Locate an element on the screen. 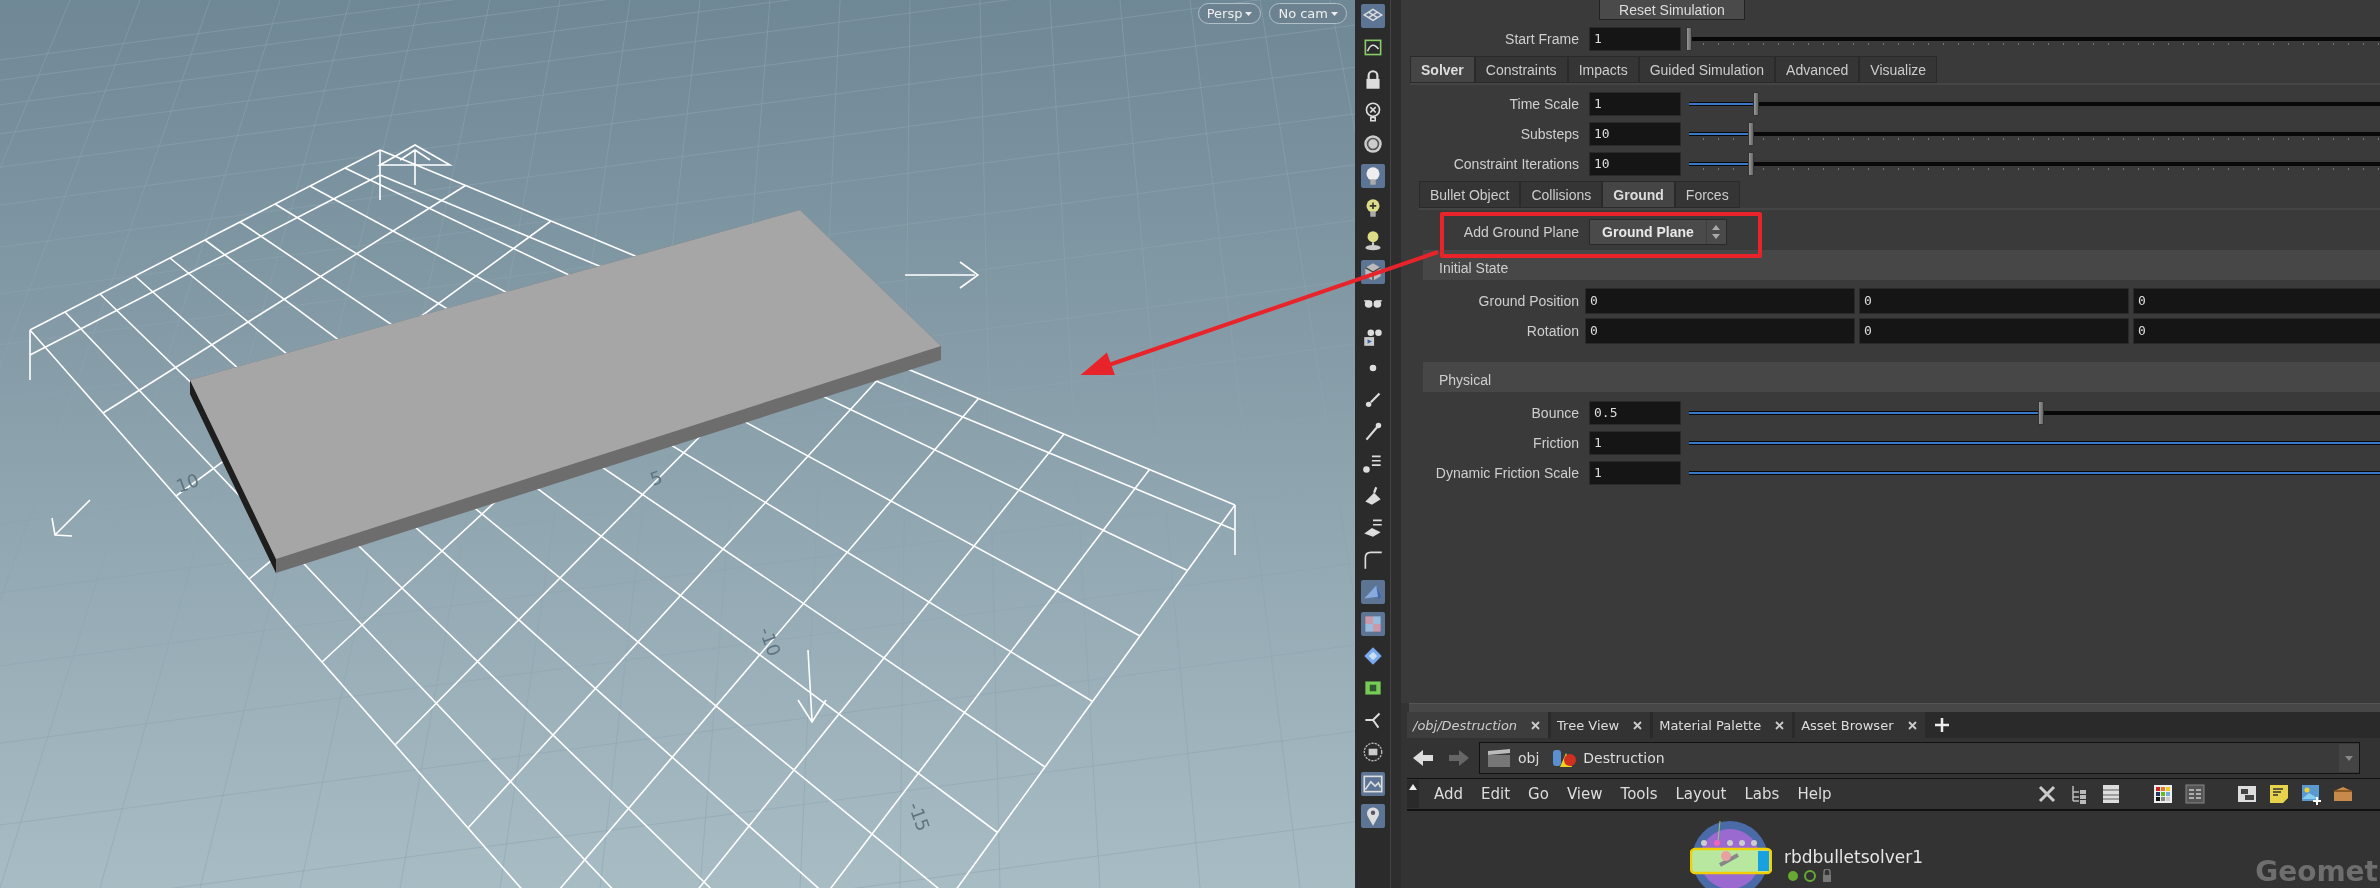  parameter-label: Constraint Iterations is located at coordinates (1516, 164).